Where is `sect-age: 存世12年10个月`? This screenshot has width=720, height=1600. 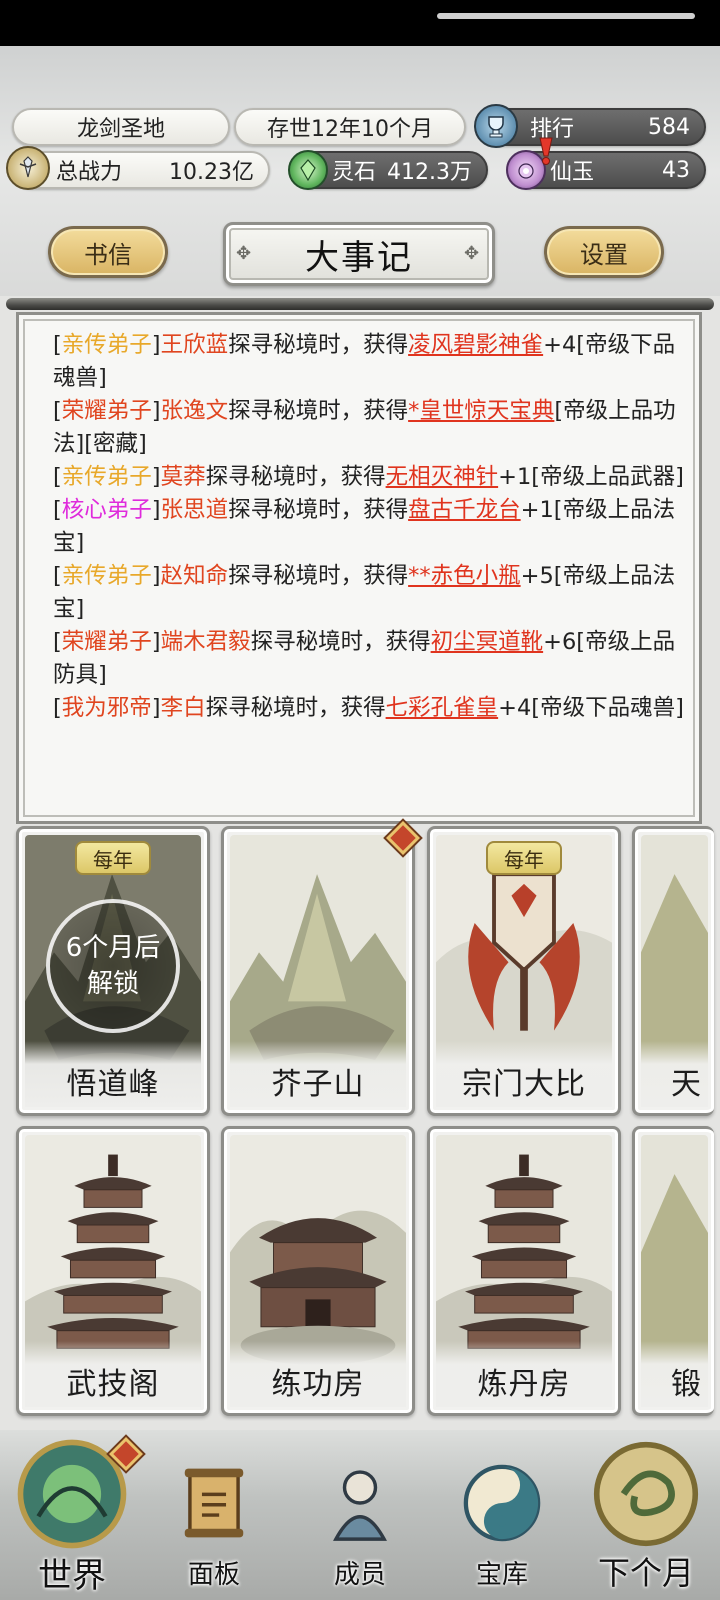
sect-age: 存世12年10个月 is located at coordinates (350, 129).